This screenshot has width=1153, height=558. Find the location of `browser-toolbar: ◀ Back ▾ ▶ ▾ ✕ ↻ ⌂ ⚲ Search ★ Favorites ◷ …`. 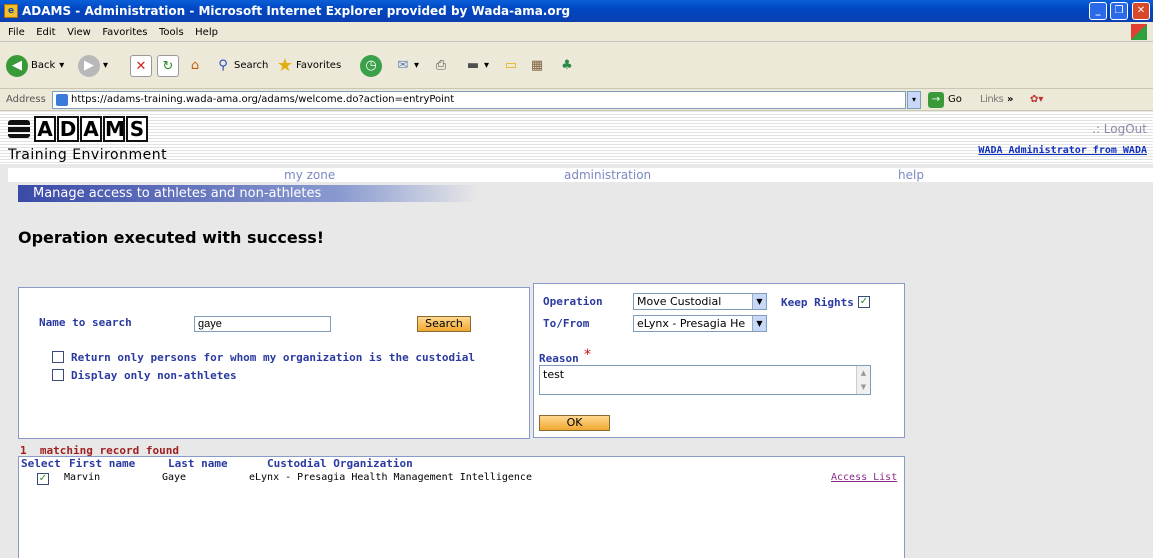

browser-toolbar: ◀ Back ▾ ▶ ▾ ✕ ↻ ⌂ ⚲ Search ★ Favorites ◷ … is located at coordinates (576, 66).